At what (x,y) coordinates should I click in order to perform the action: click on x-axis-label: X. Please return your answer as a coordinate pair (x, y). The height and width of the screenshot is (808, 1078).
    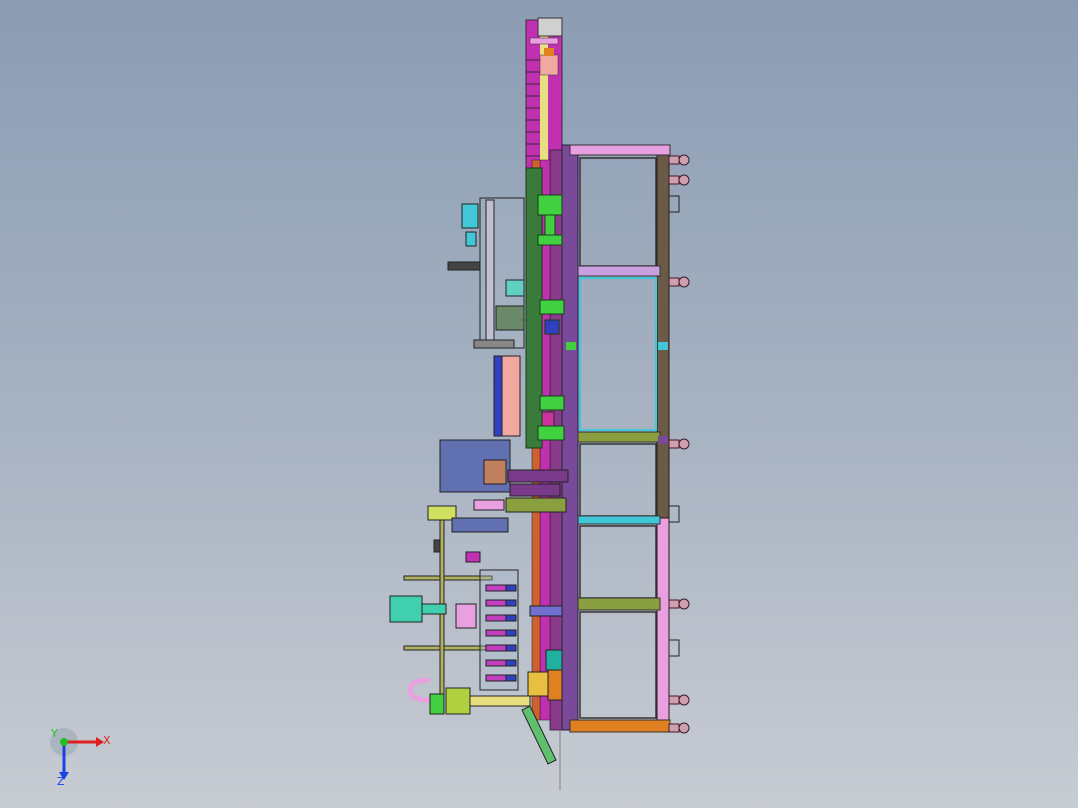
    Looking at the image, I should click on (107, 740).